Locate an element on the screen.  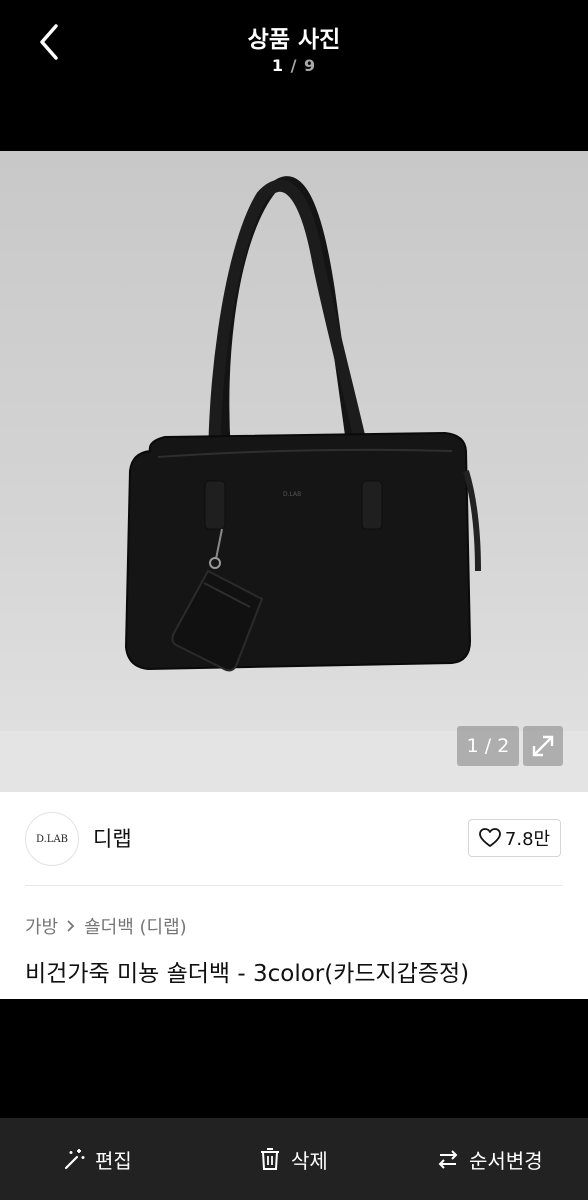
heart-icon is located at coordinates (490, 837).